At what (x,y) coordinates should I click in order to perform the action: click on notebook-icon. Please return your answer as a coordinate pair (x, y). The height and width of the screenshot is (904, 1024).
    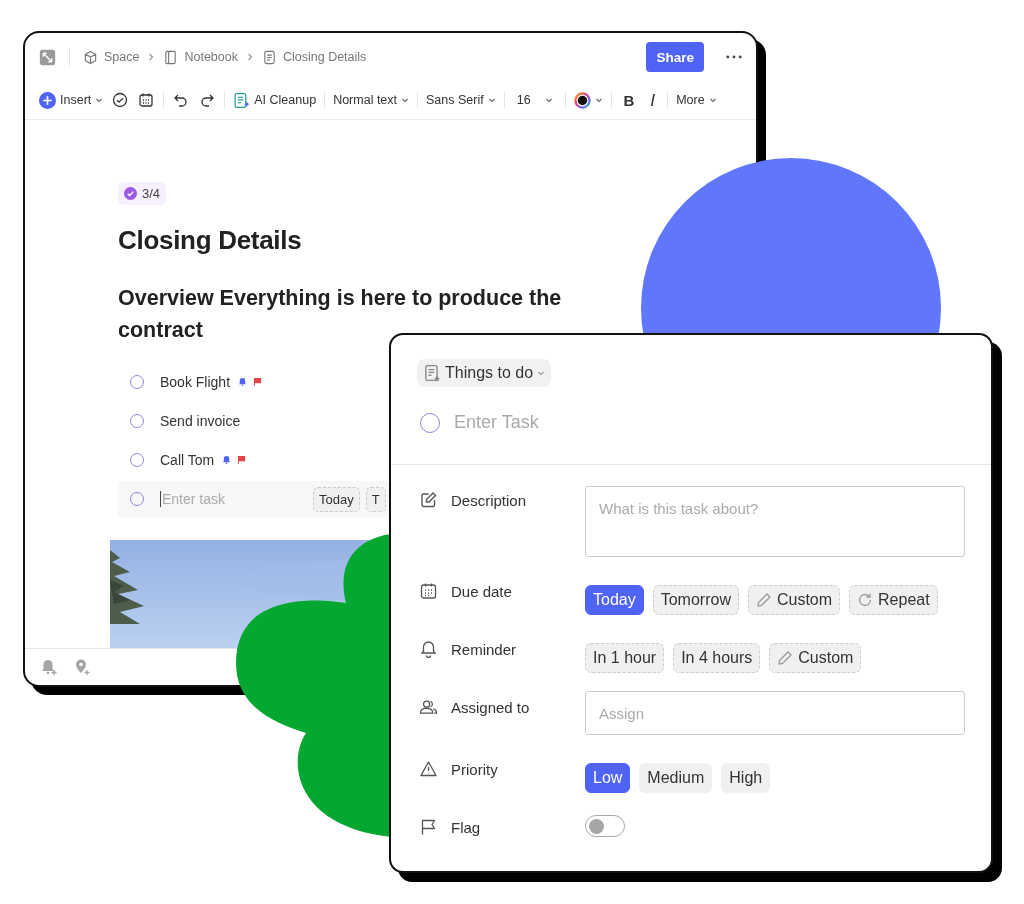
    Looking at the image, I should click on (171, 57).